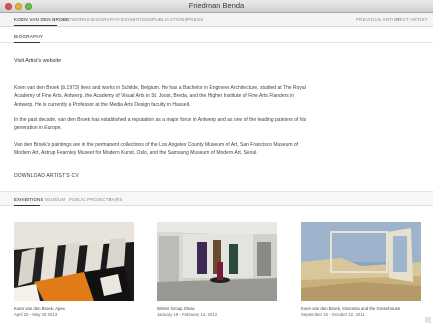 The width and height of the screenshot is (433, 325). I want to click on previous-artist-link: Previous Artist, so click(378, 19).